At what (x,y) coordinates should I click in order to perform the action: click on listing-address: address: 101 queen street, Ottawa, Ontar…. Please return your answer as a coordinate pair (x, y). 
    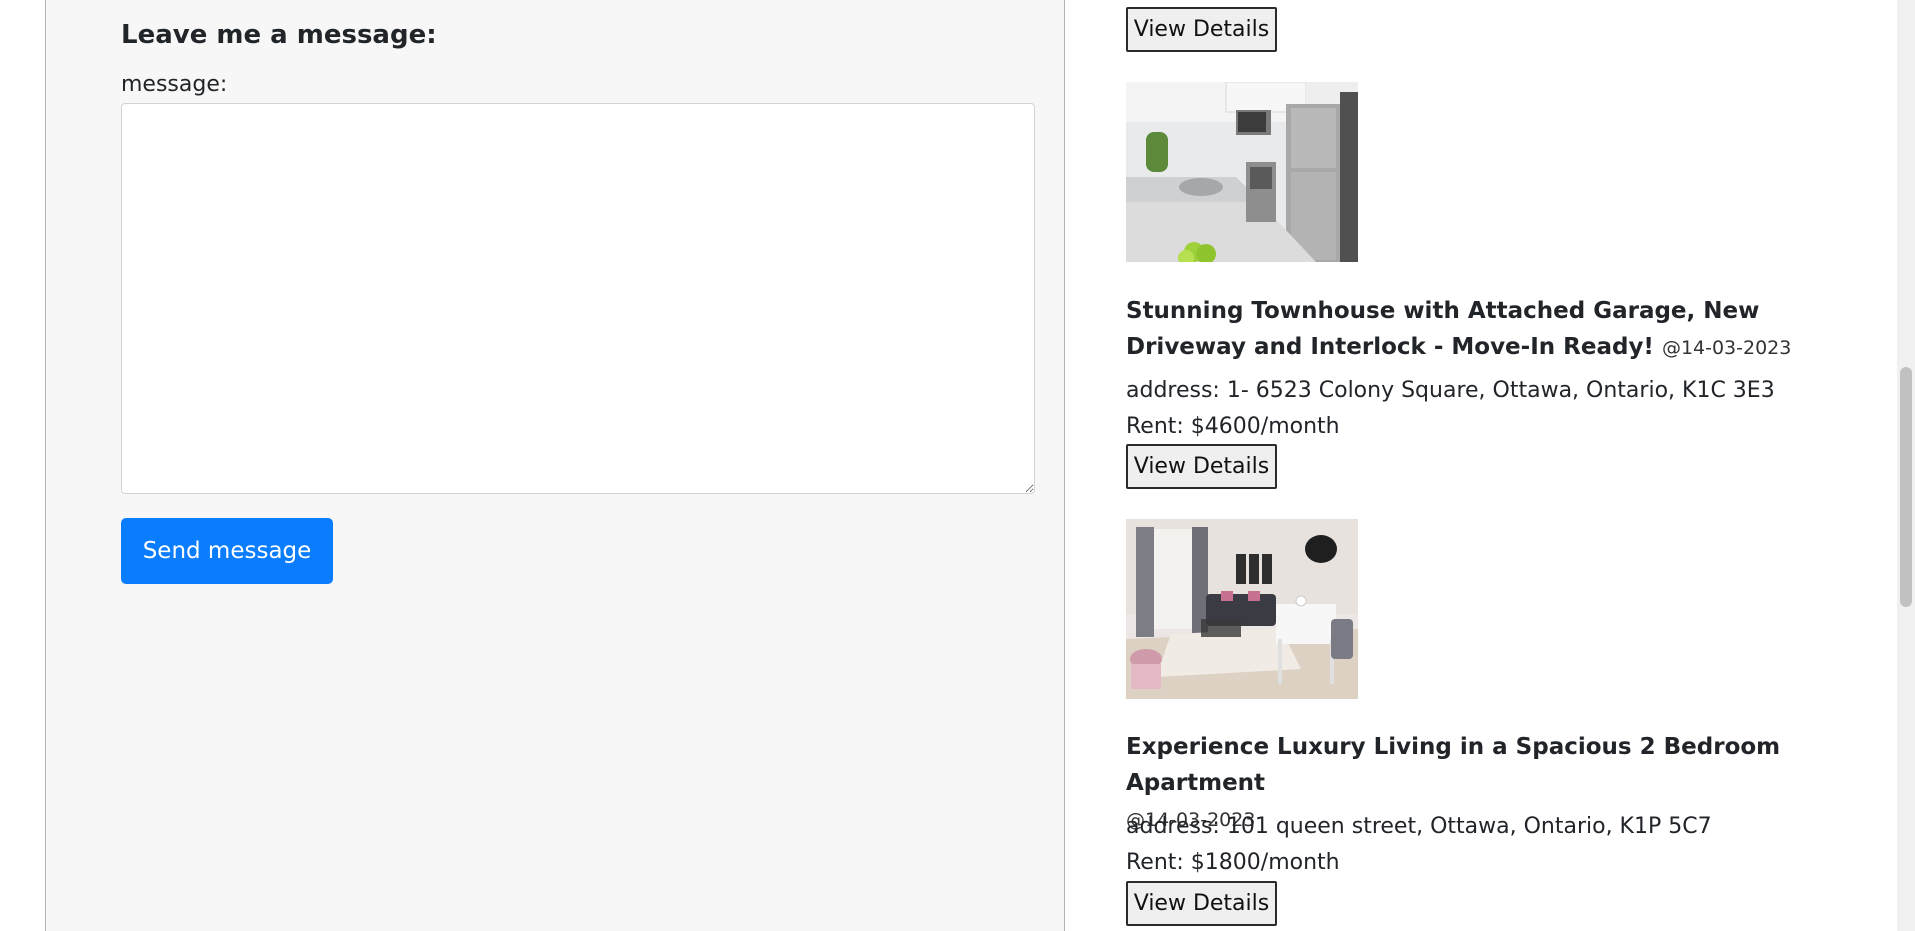
    Looking at the image, I should click on (1419, 826).